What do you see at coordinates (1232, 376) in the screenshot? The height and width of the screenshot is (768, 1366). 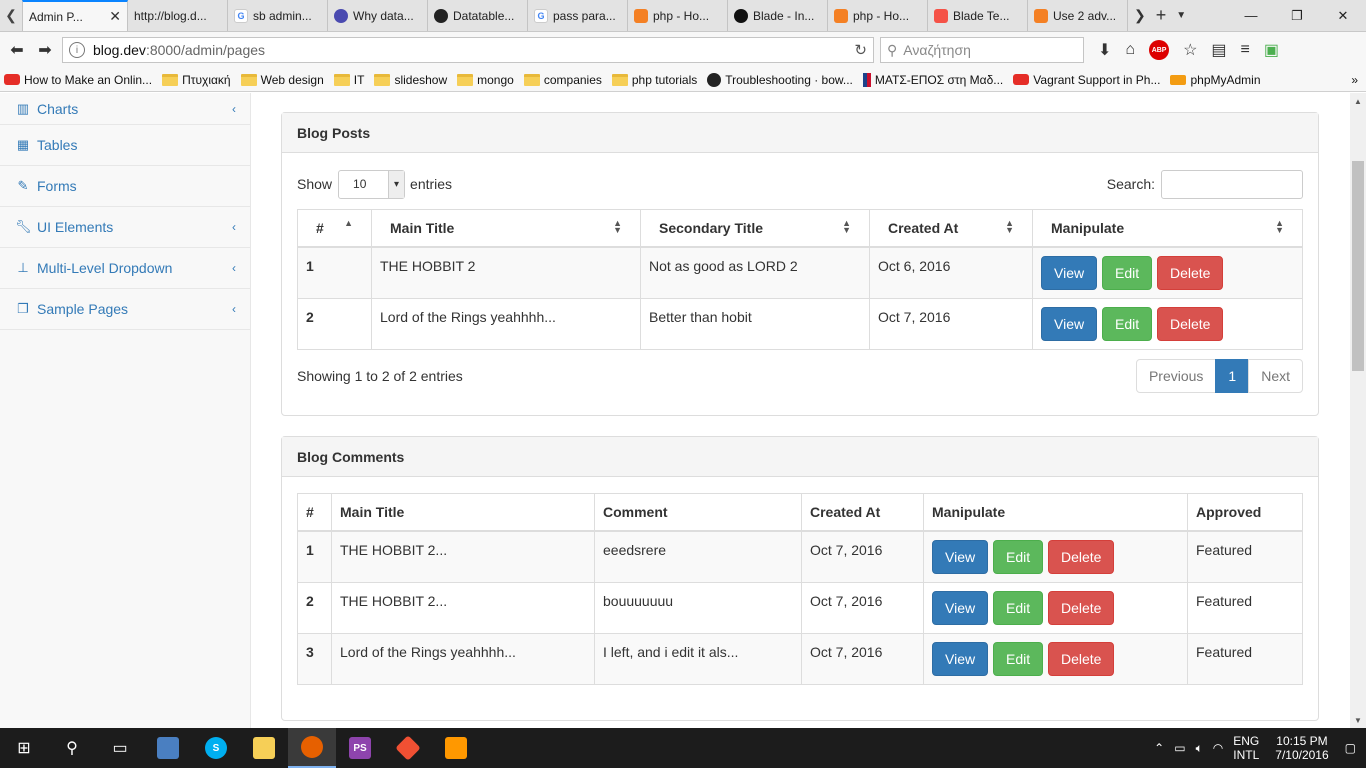 I see `pagination-page-1: 1` at bounding box center [1232, 376].